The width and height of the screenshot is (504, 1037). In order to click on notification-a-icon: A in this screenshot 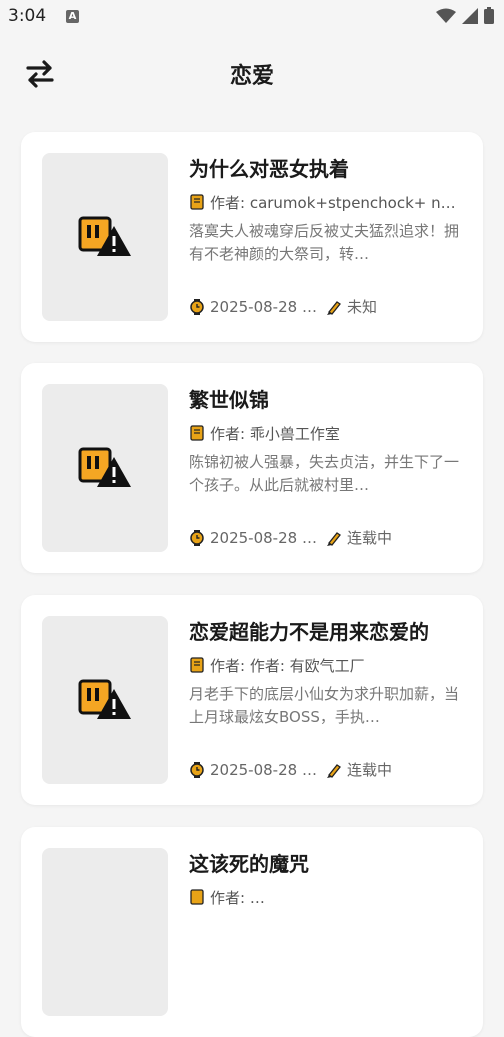, I will do `click(72, 16)`.